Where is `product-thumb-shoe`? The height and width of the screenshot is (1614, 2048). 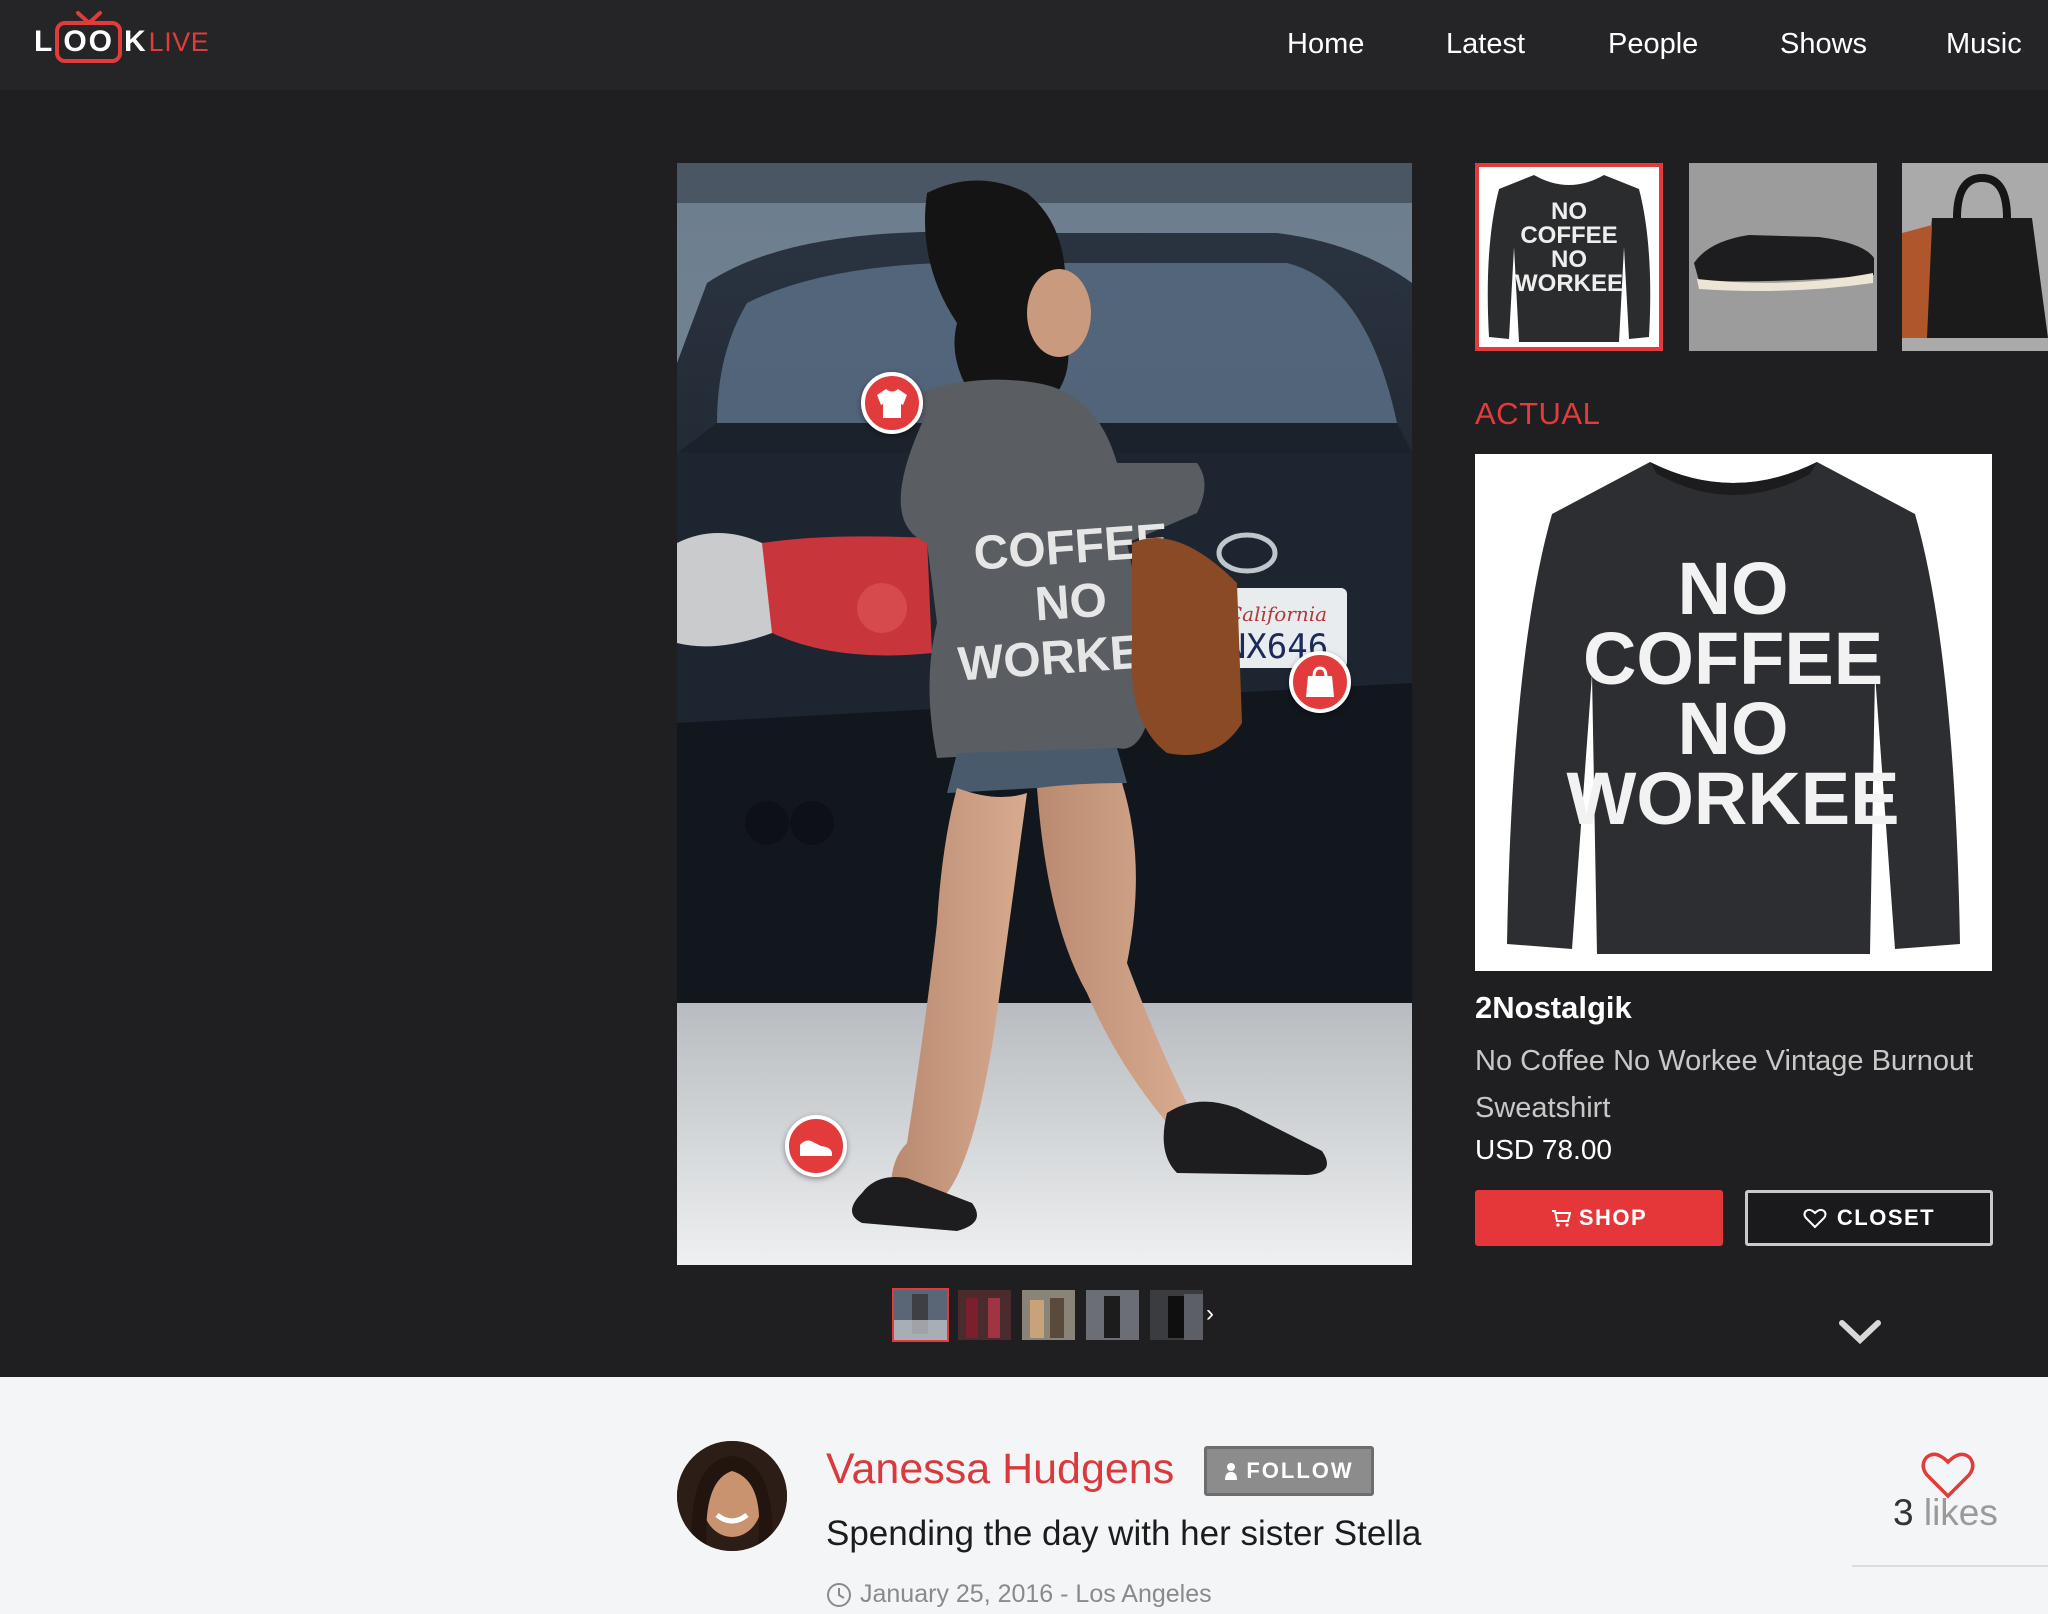 product-thumb-shoe is located at coordinates (1783, 257).